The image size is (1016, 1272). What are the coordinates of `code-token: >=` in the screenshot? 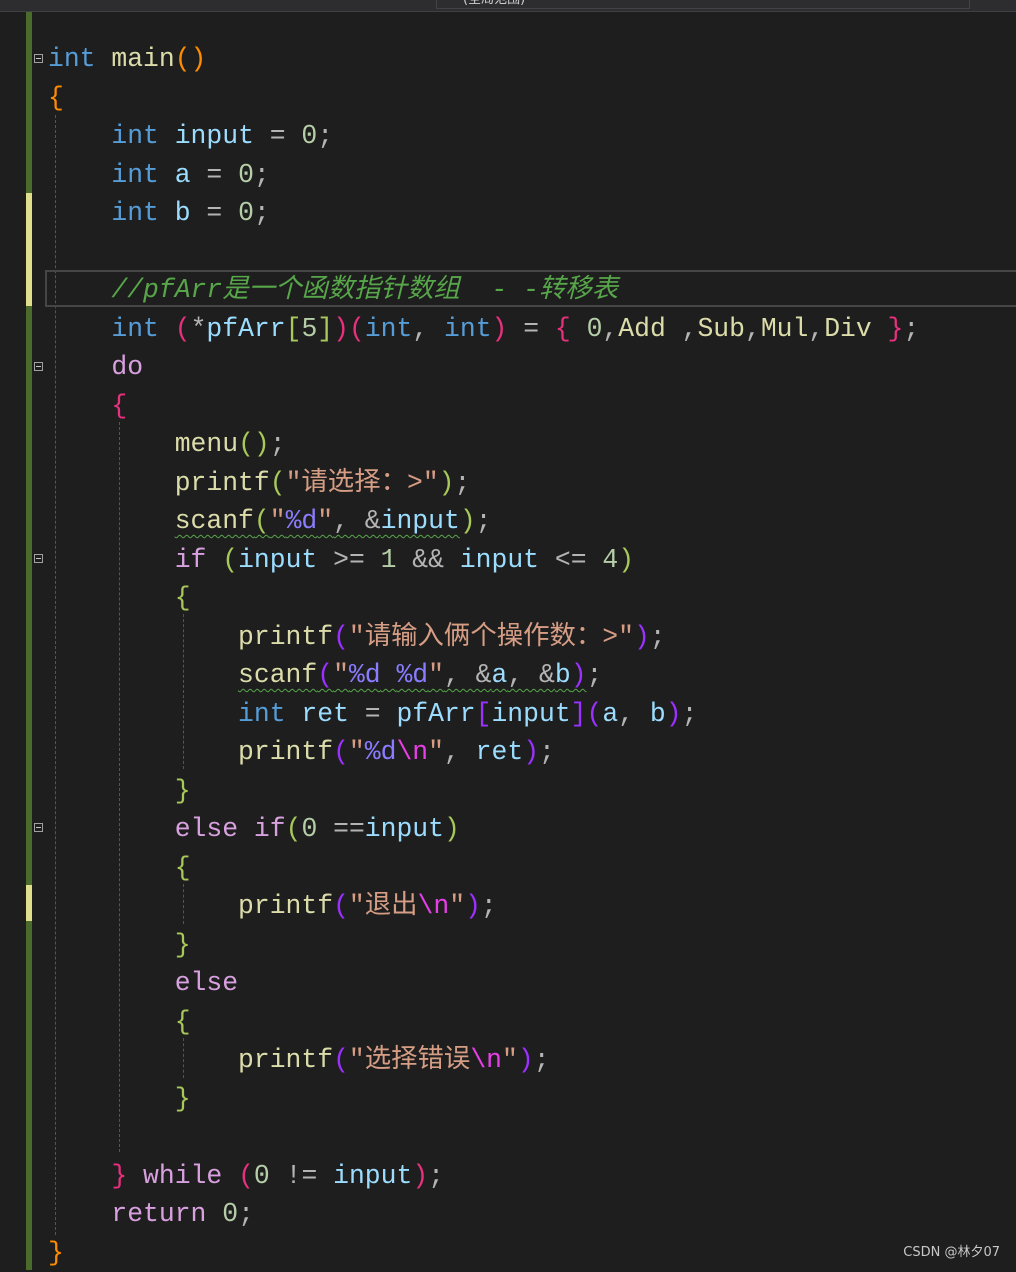 It's located at (348, 560).